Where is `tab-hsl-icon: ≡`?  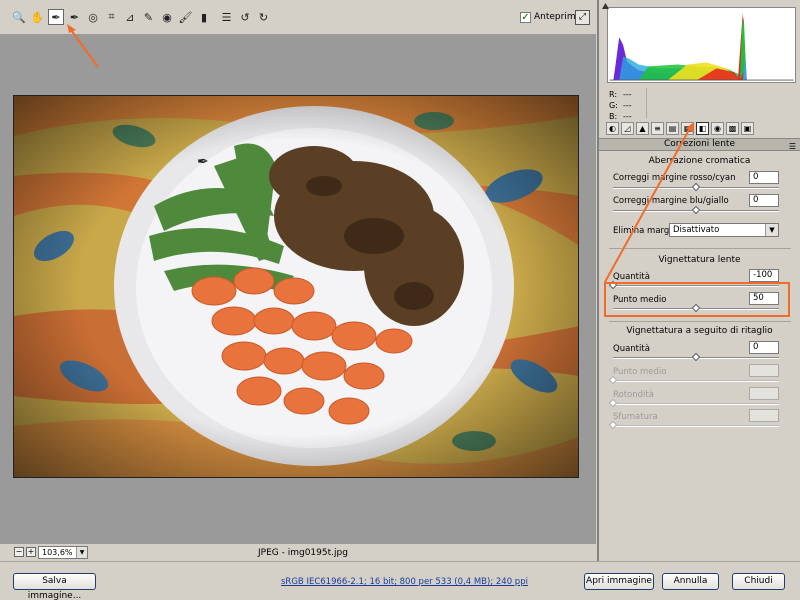 tab-hsl-icon: ≡ is located at coordinates (657, 128).